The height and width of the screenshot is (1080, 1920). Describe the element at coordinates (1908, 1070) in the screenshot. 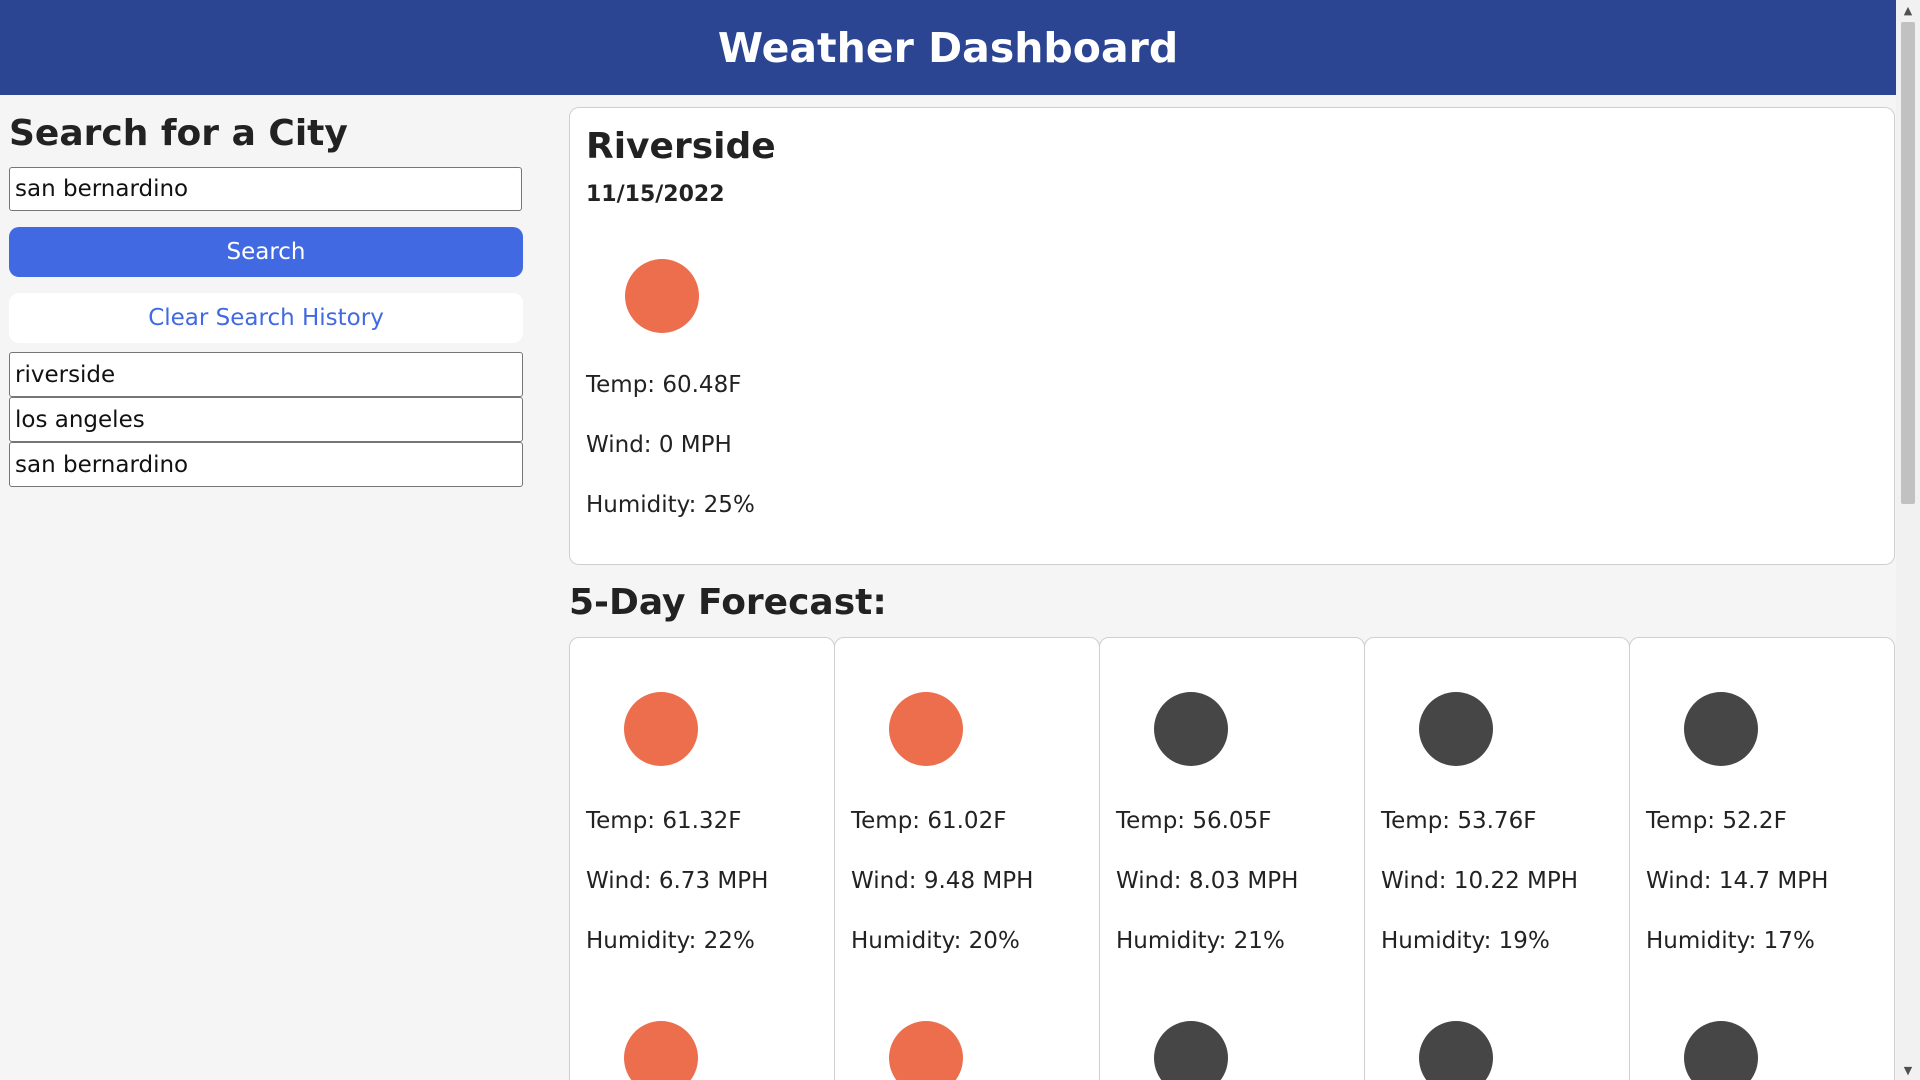

I see `scroll-down-arrow-icon: ▼` at that location.